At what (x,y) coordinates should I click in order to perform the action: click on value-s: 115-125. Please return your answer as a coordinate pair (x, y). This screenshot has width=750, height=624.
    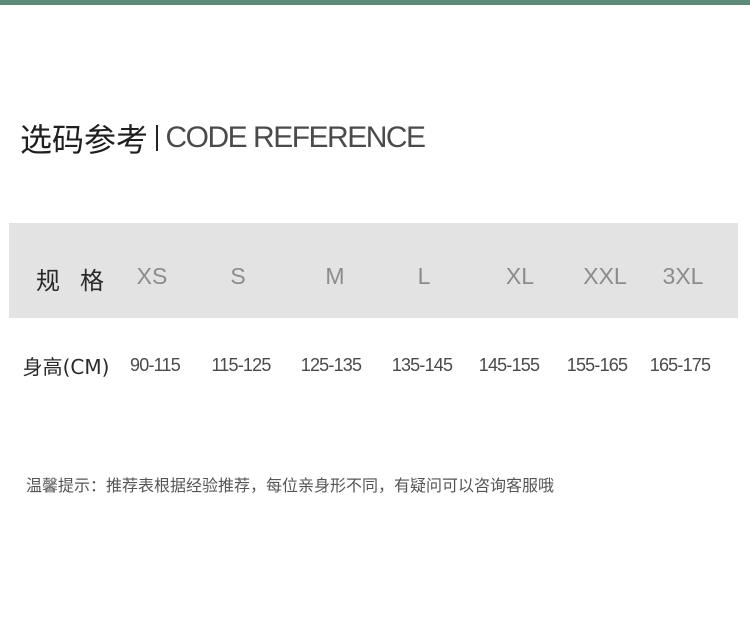
    Looking at the image, I should click on (241, 365).